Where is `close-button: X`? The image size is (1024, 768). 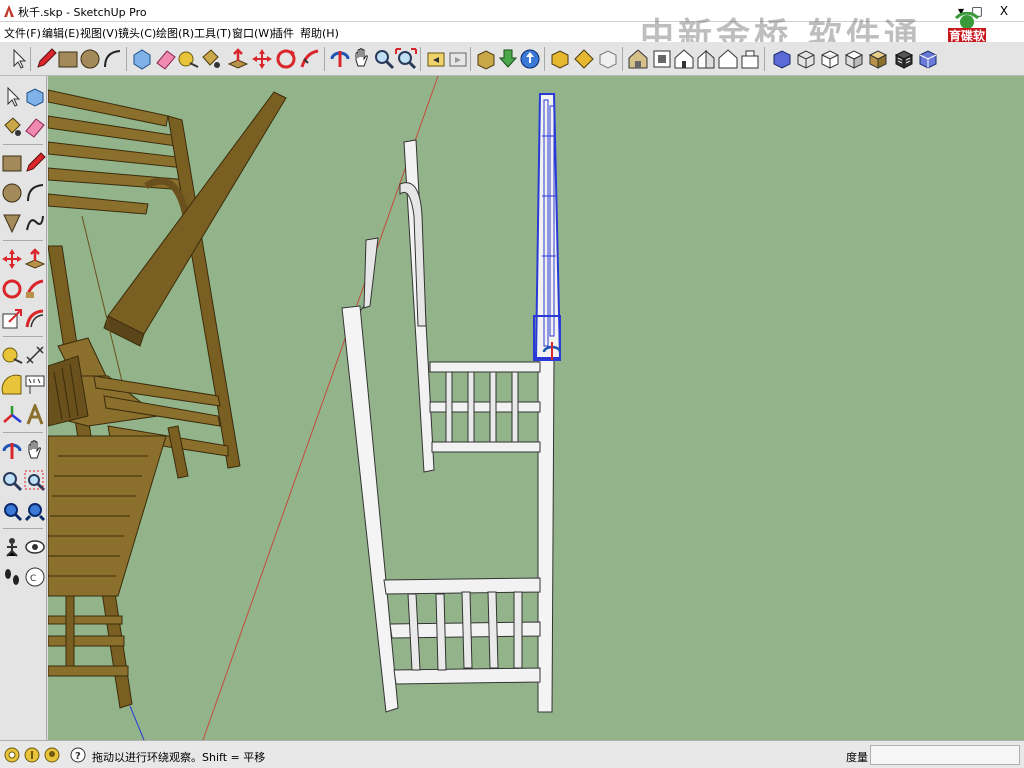
close-button: X is located at coordinates (1004, 11).